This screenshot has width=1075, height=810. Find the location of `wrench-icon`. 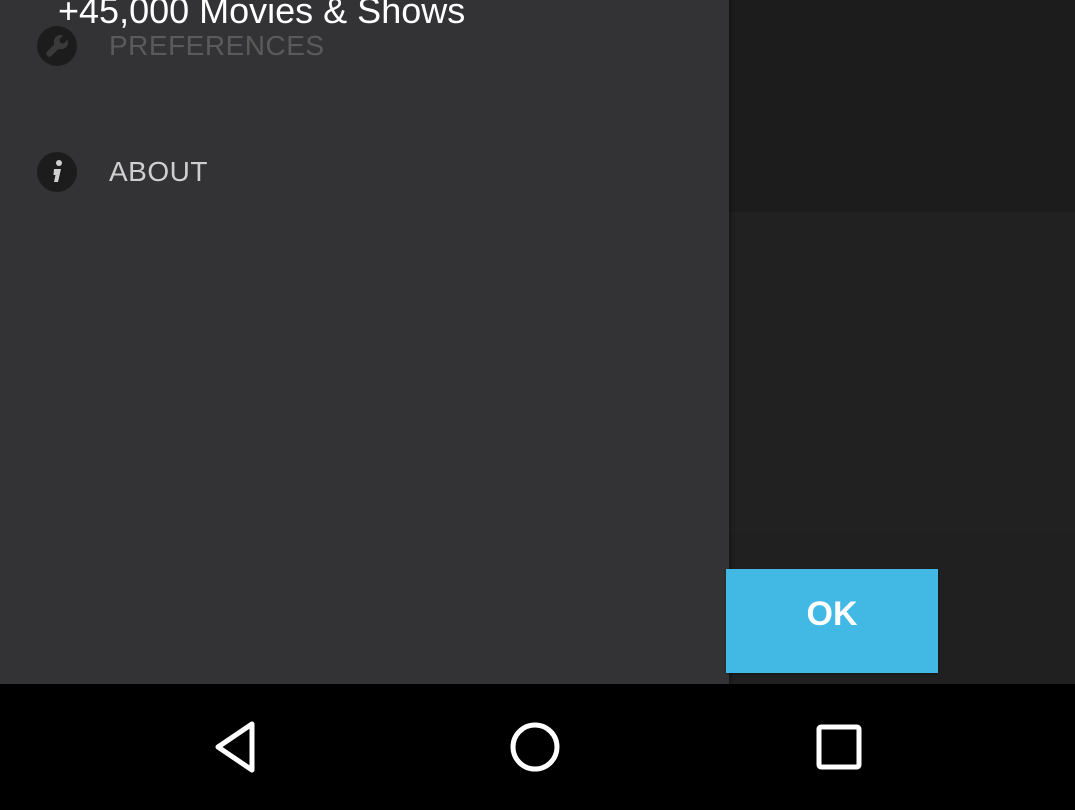

wrench-icon is located at coordinates (57, 46).